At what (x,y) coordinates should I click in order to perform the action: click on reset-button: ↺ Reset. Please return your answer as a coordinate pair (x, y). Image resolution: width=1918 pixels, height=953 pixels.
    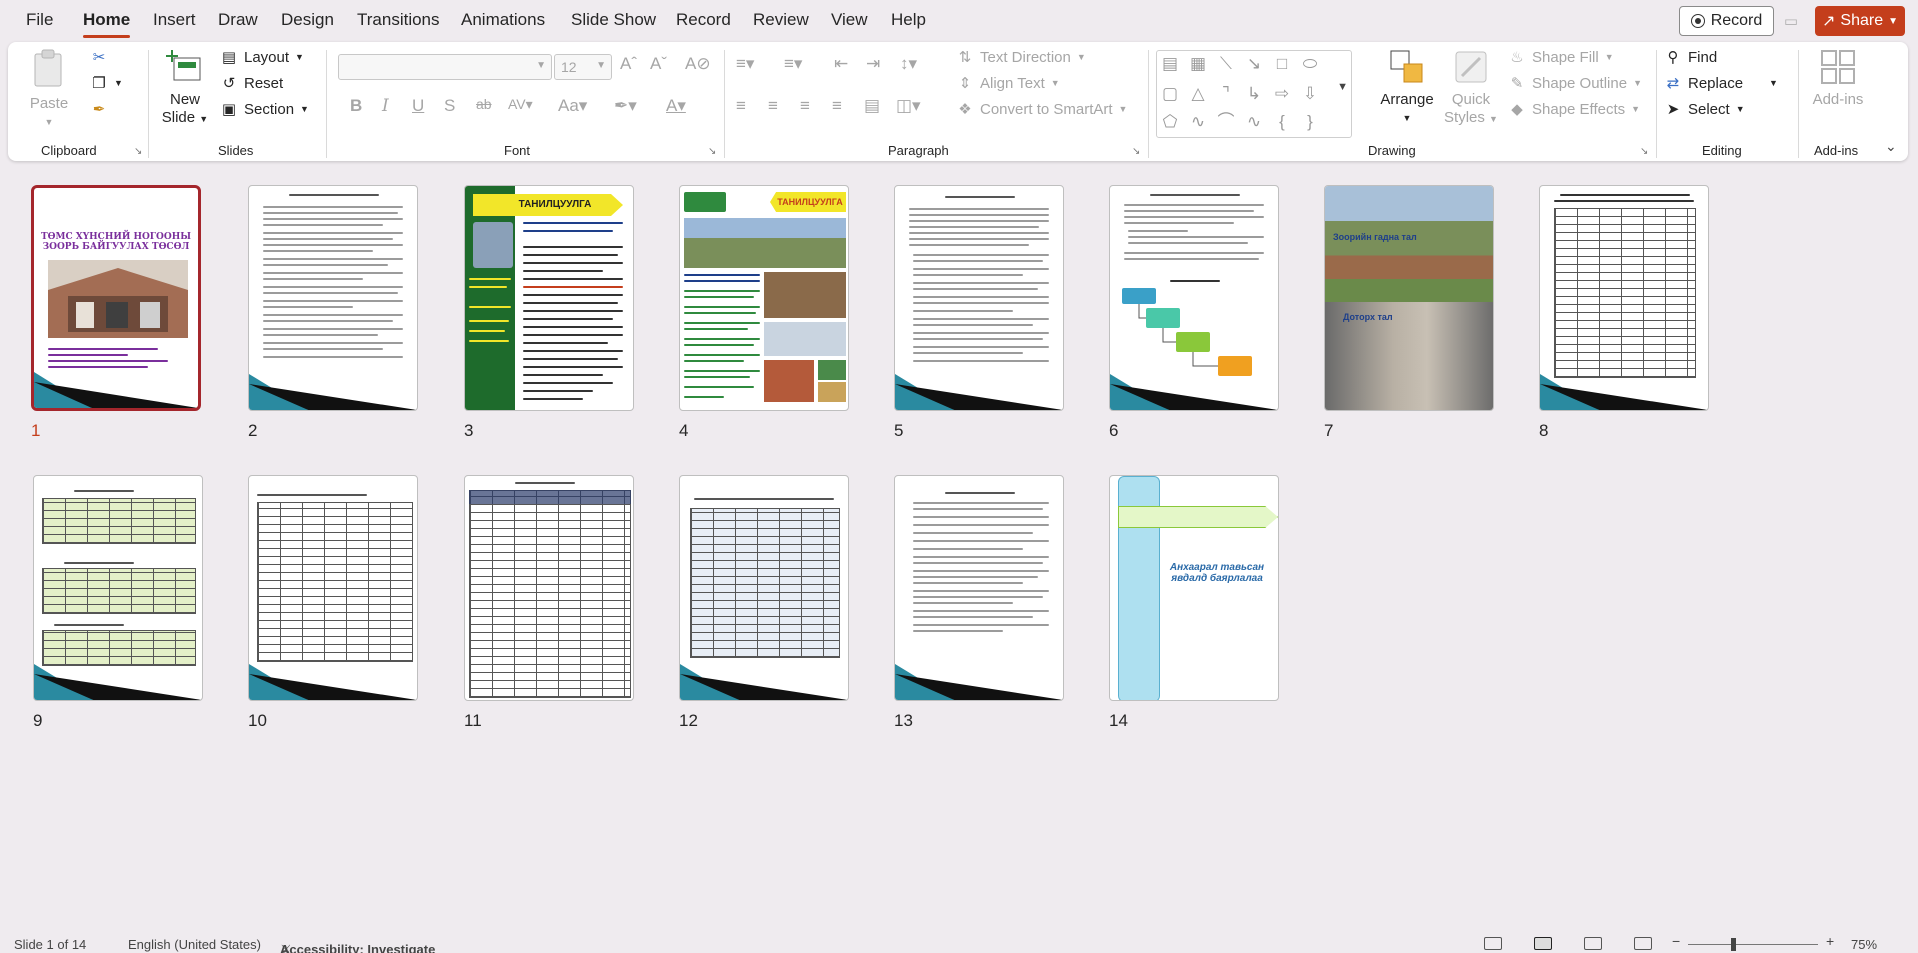
    Looking at the image, I should click on (251, 83).